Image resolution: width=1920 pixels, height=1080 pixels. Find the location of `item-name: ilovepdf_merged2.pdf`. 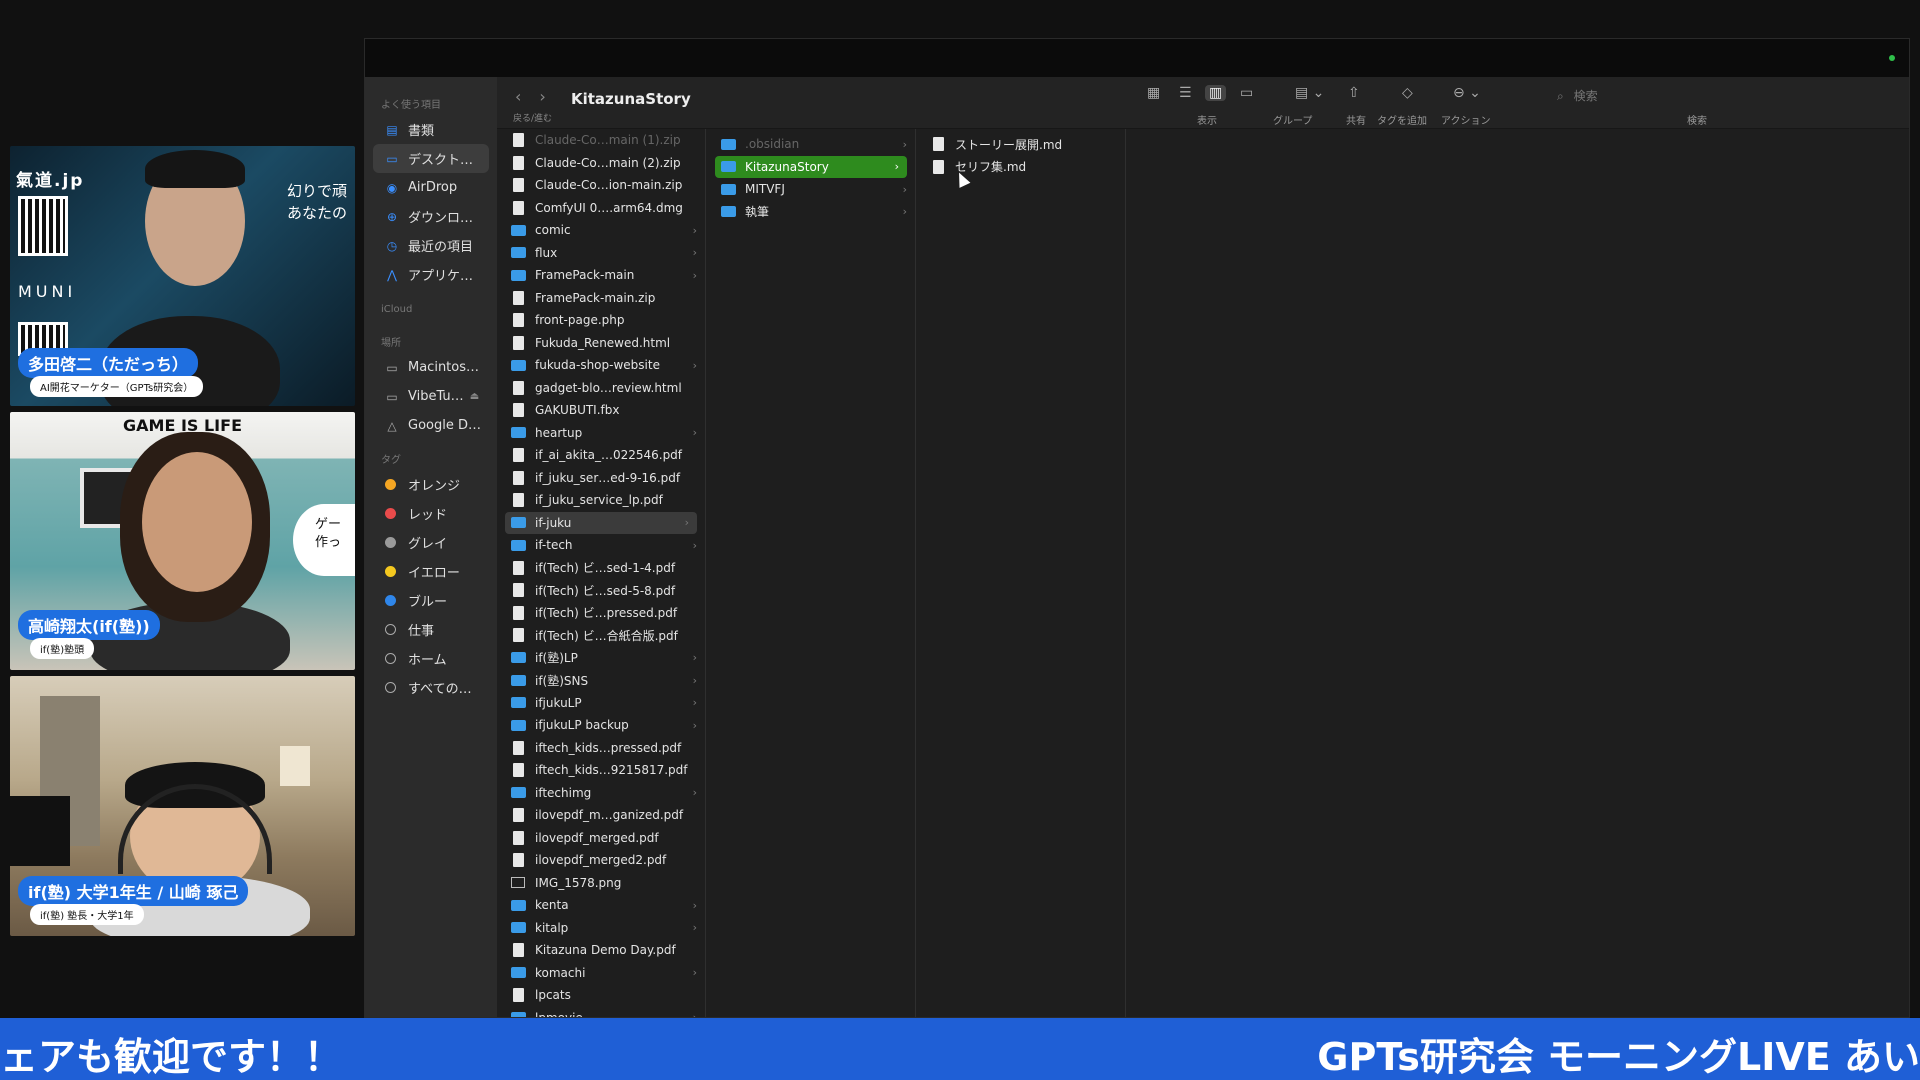

item-name: ilovepdf_merged2.pdf is located at coordinates (601, 860).